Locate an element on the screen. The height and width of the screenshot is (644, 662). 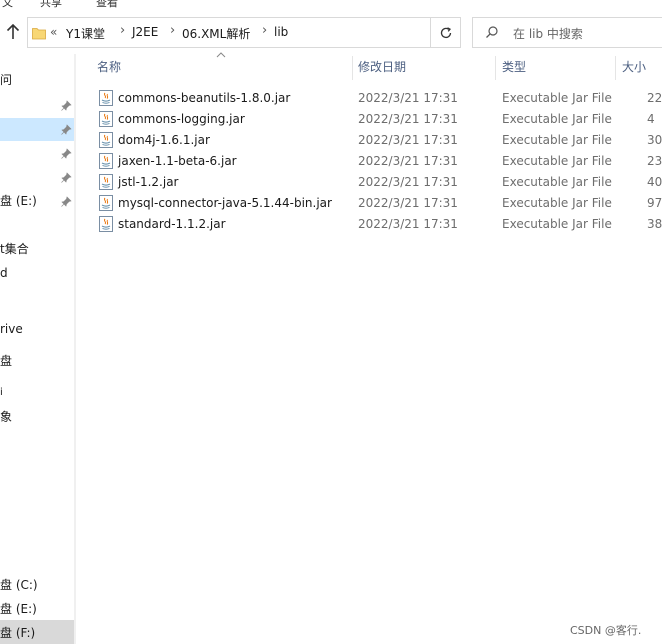
breadcrumb-j2ee: J2EE is located at coordinates (145, 32).